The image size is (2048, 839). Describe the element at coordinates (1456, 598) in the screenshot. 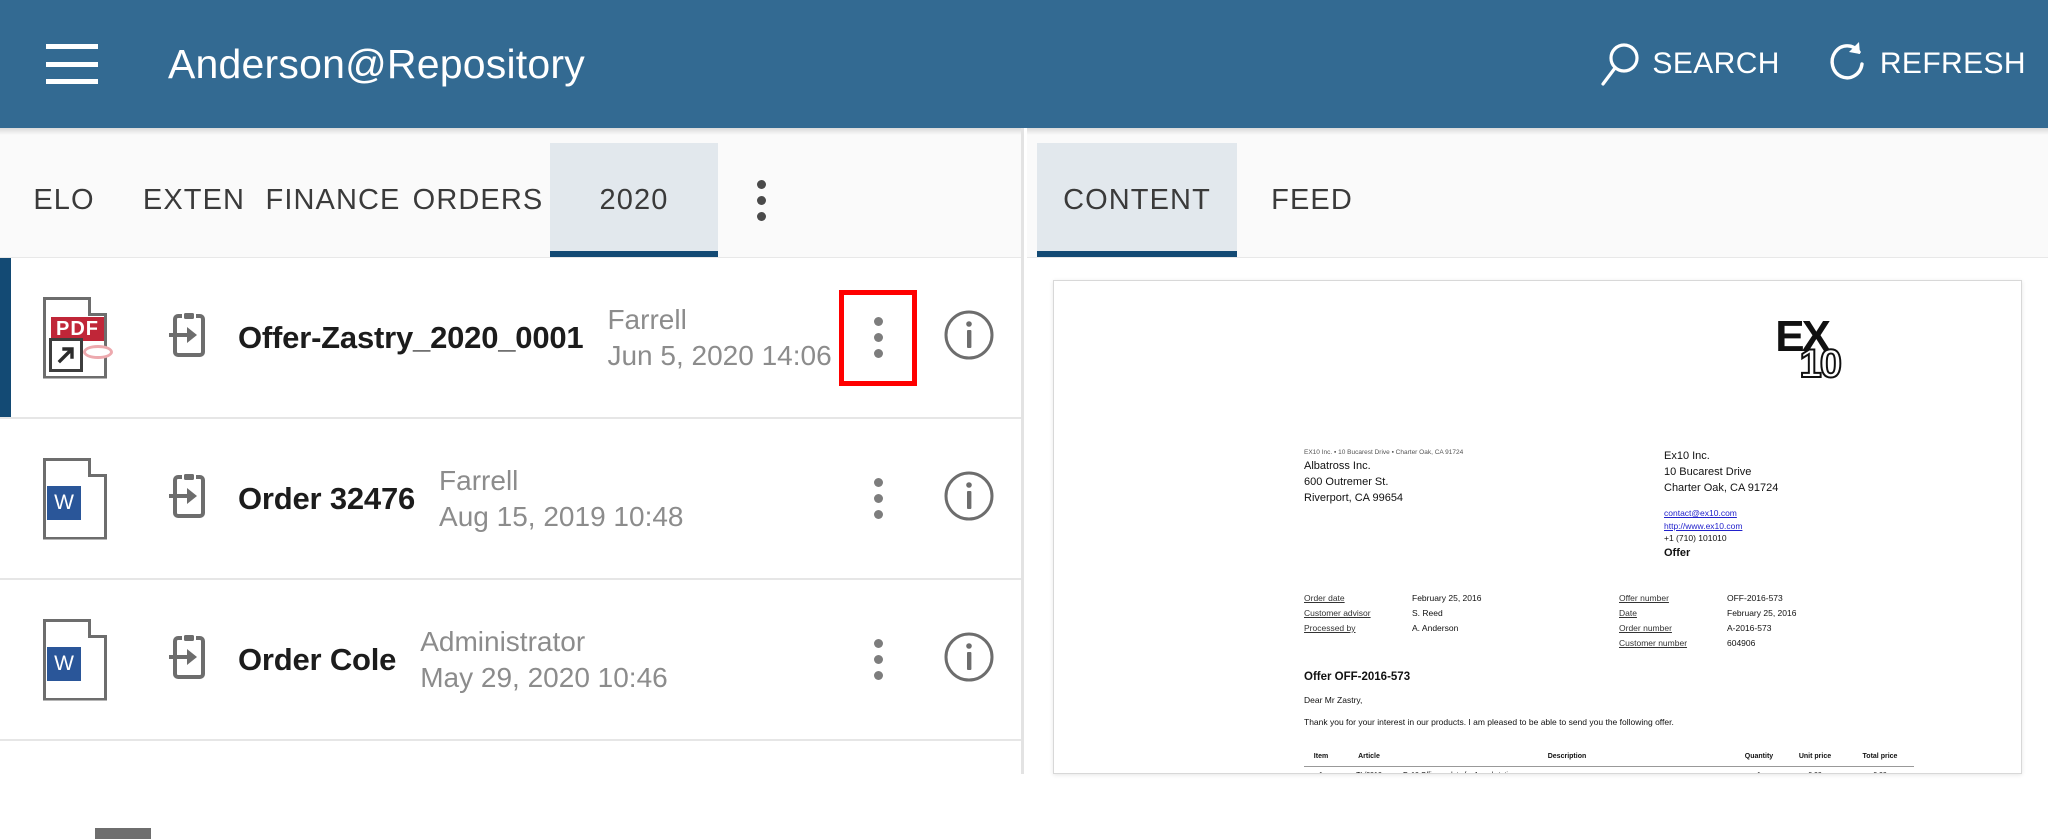

I see `meta-row: Order date February 25, 2016` at that location.